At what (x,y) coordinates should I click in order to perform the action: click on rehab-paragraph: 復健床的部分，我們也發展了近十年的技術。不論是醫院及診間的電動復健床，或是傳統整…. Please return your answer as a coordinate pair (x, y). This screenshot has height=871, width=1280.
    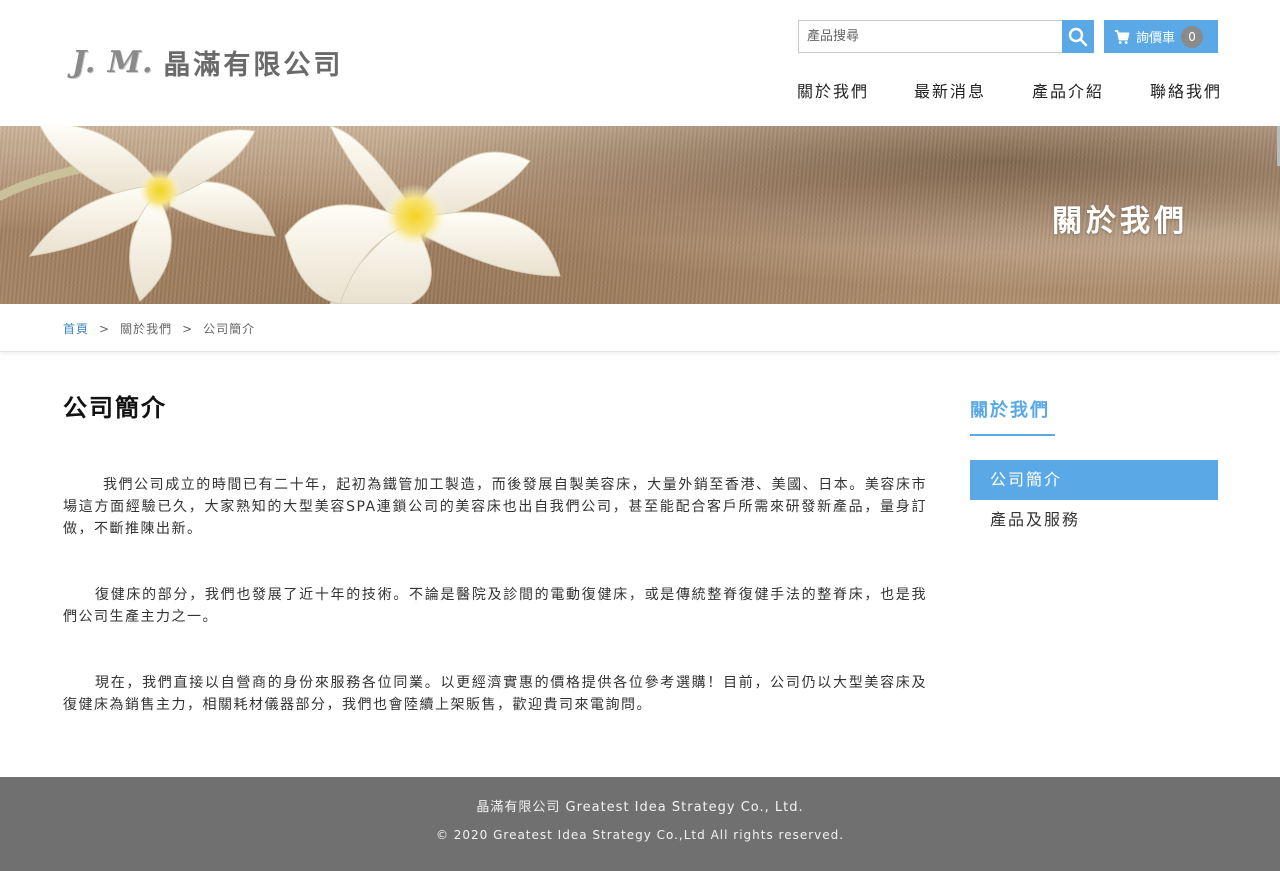
    Looking at the image, I should click on (495, 606).